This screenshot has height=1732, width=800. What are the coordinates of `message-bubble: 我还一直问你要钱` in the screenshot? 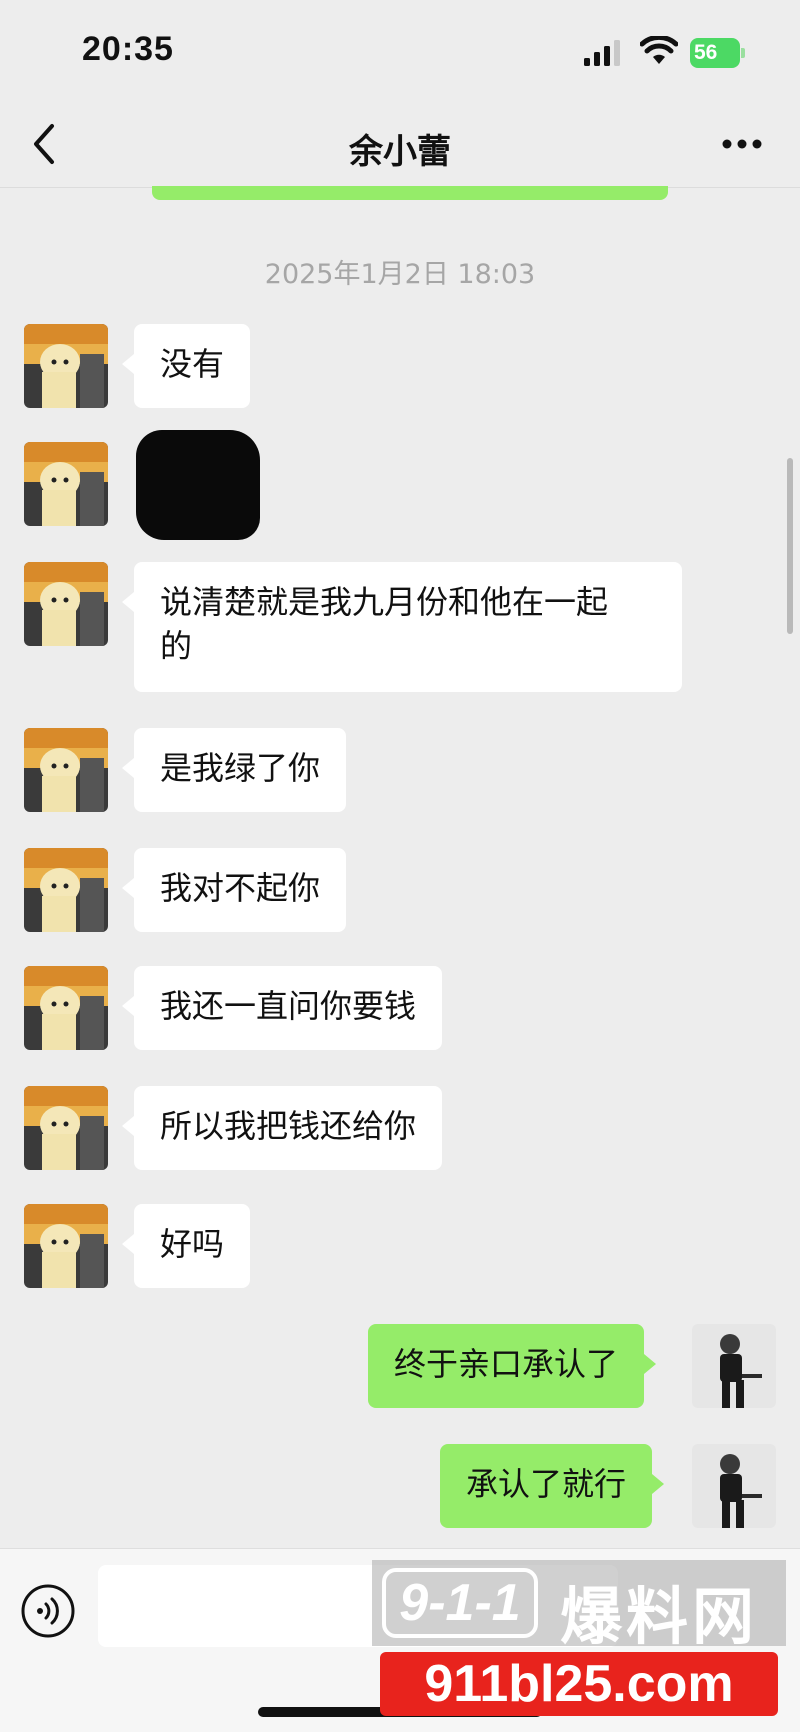 It's located at (282, 1008).